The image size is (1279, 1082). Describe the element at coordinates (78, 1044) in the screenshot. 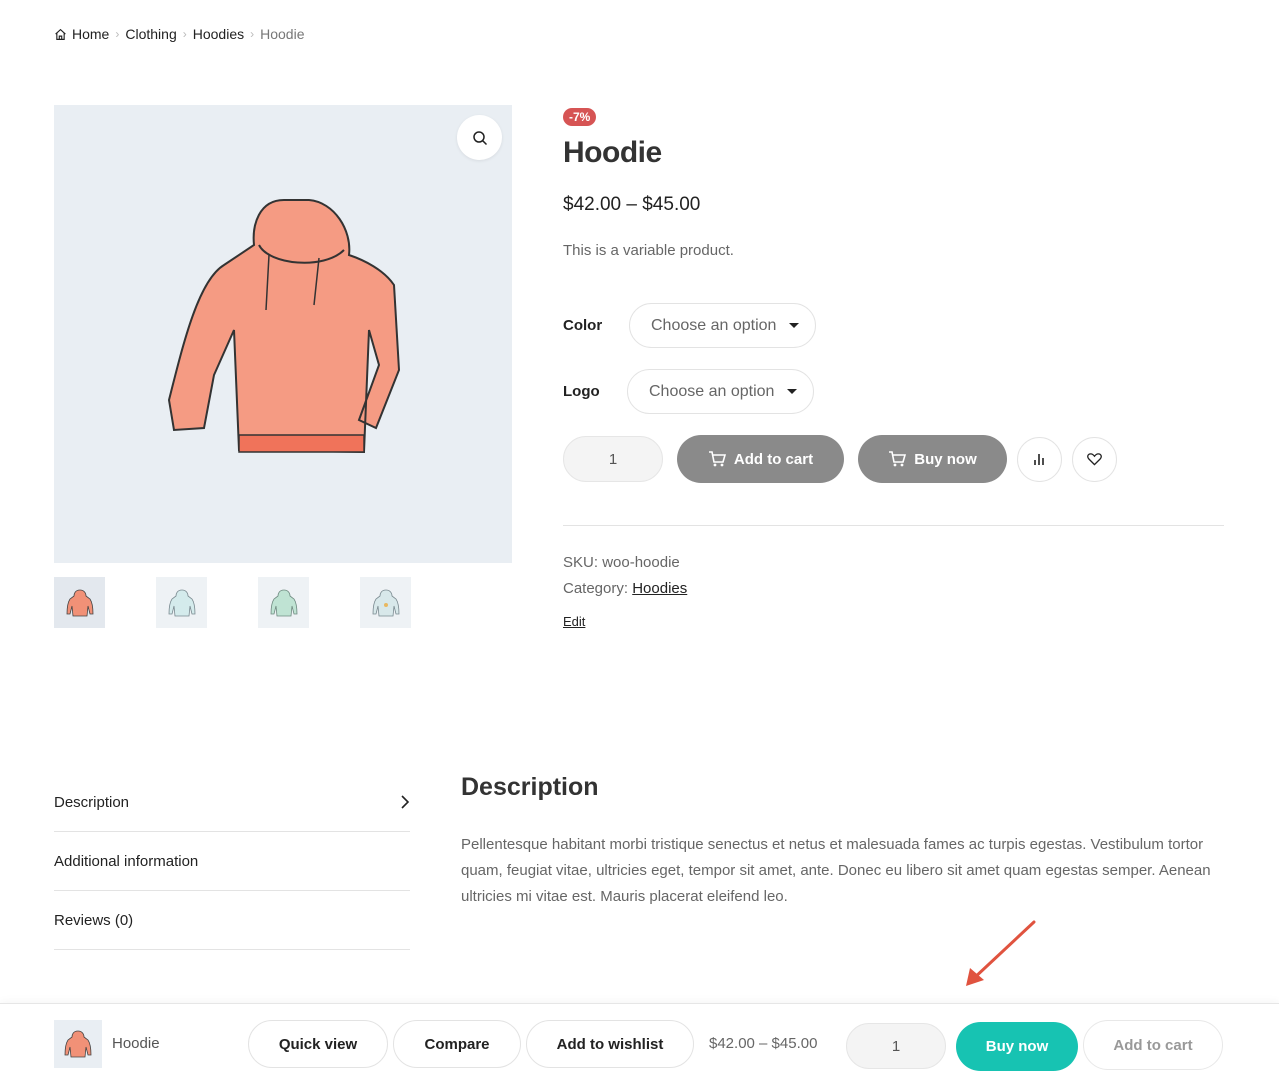

I see `sticky-product-thumbnail` at that location.